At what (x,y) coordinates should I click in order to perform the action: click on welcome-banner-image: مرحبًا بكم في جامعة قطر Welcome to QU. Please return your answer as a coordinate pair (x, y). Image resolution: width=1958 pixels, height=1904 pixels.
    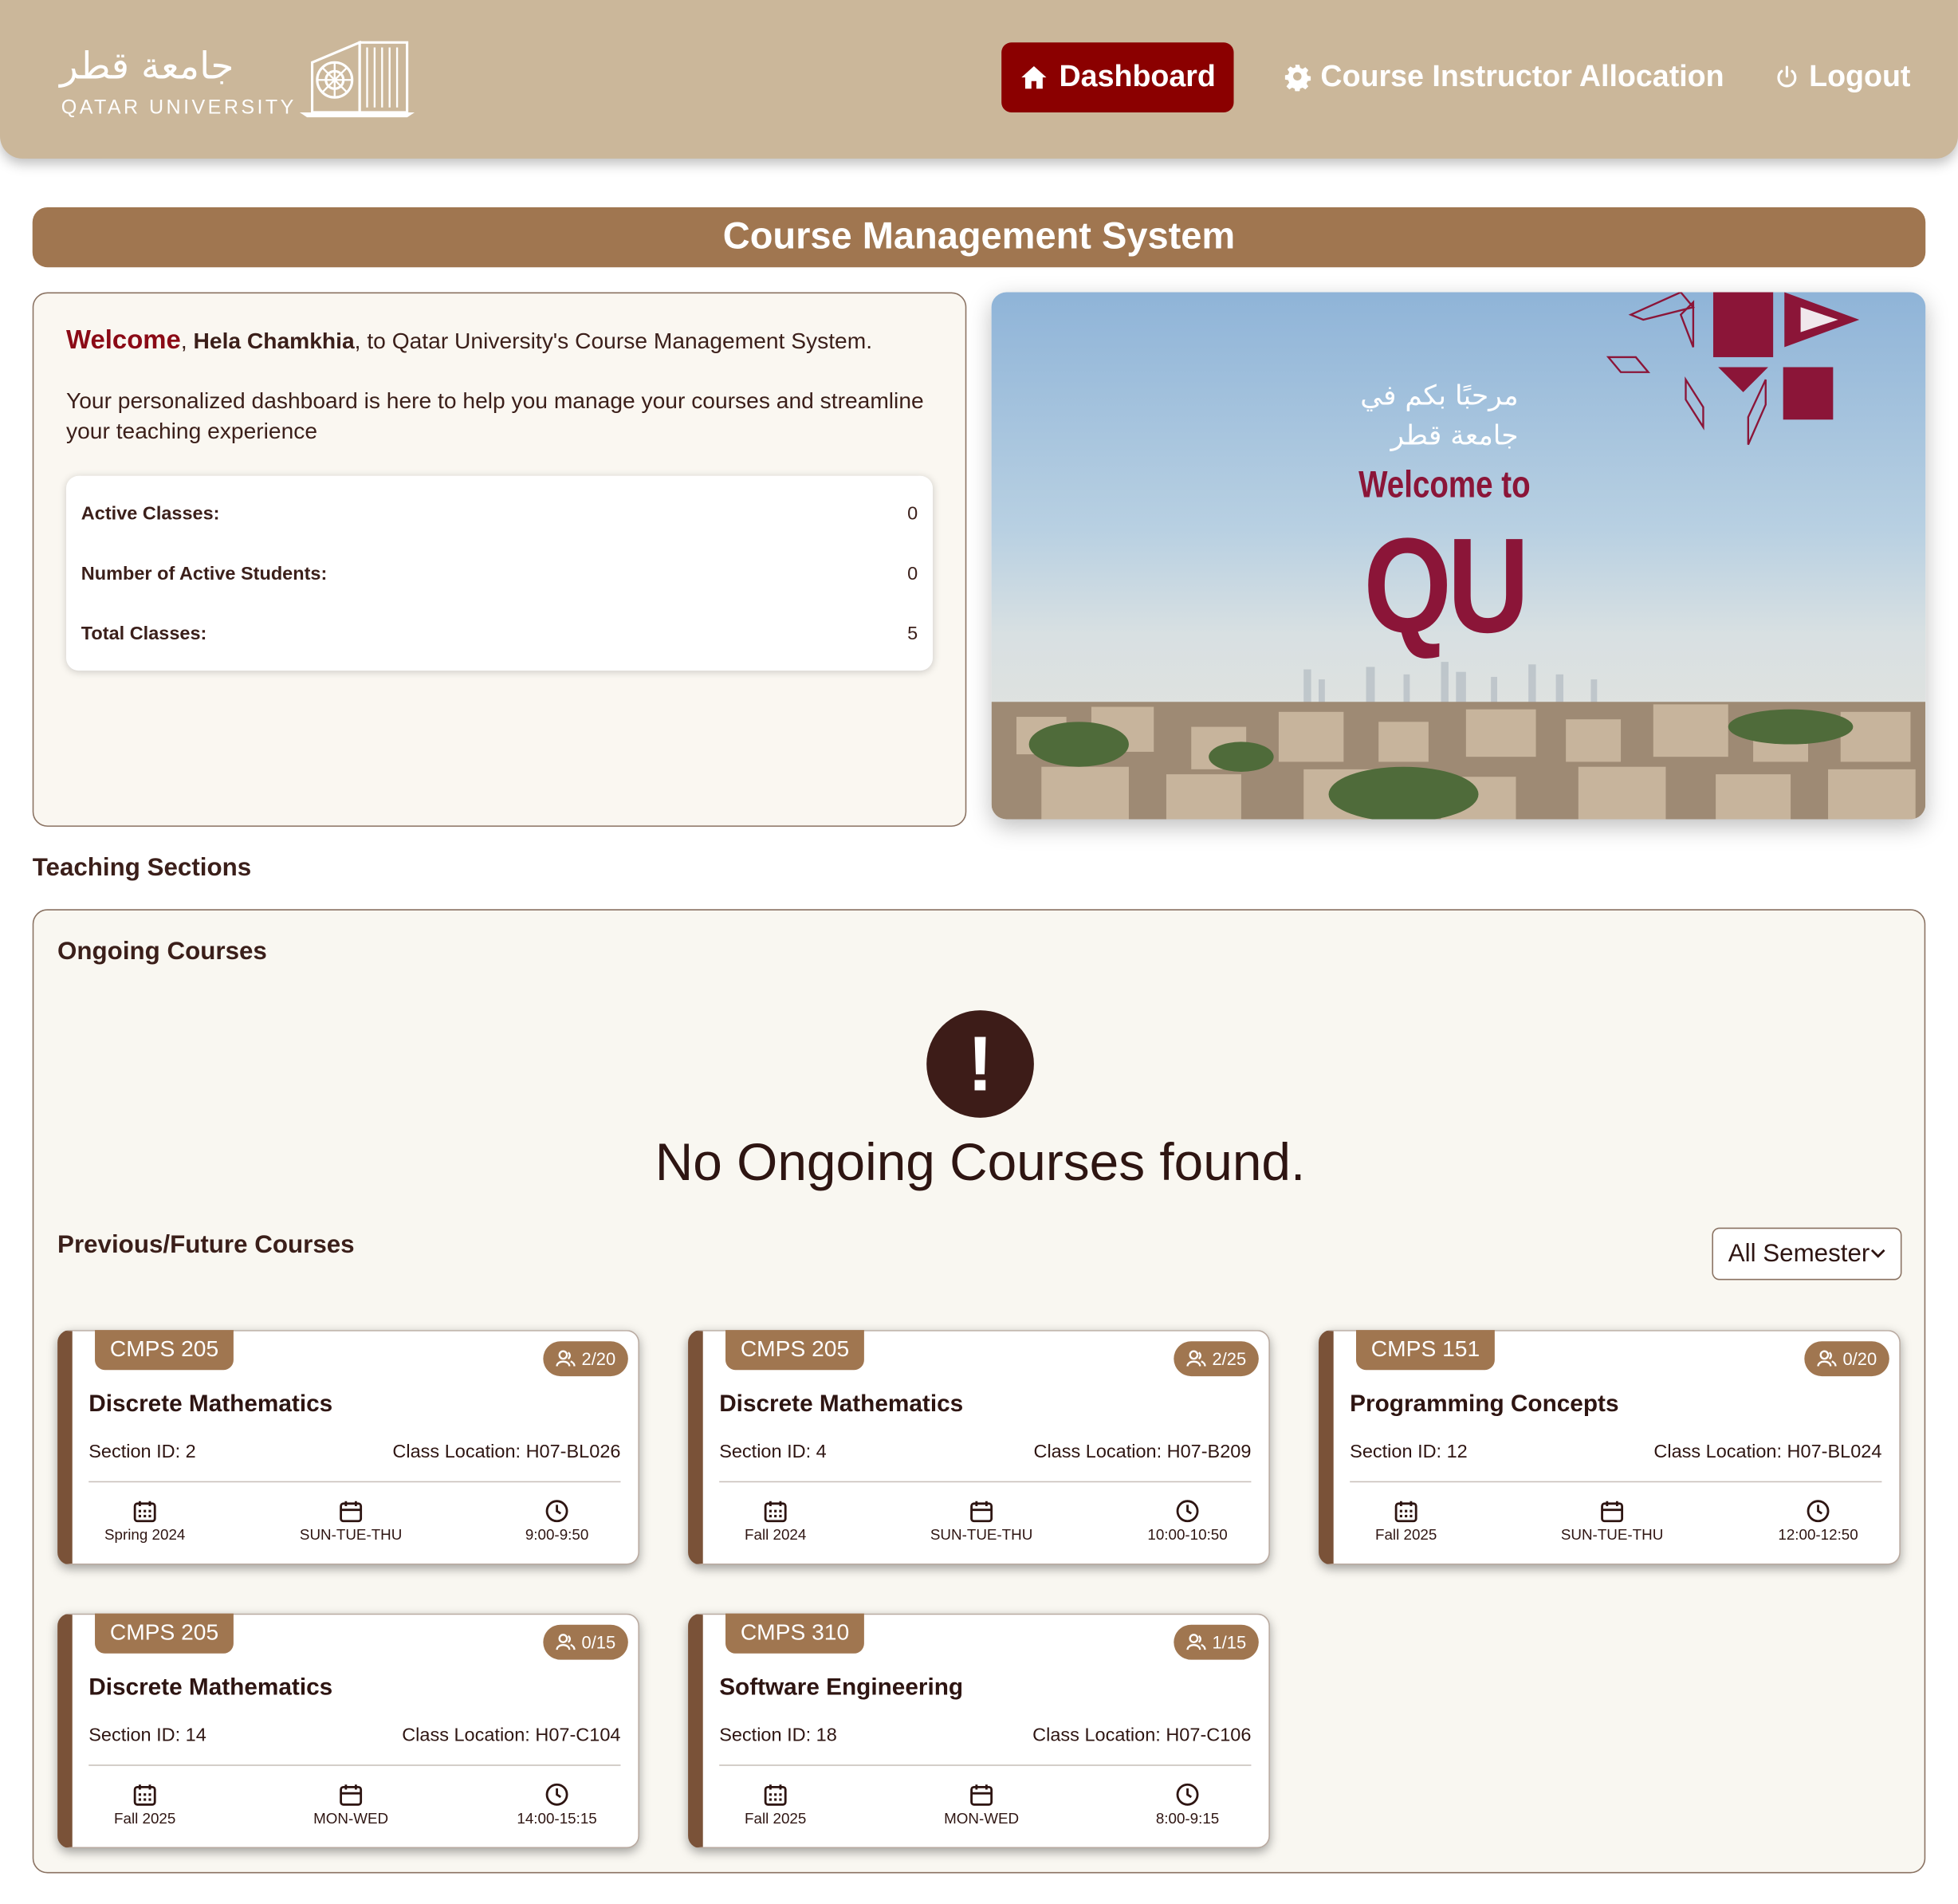
    Looking at the image, I should click on (1459, 556).